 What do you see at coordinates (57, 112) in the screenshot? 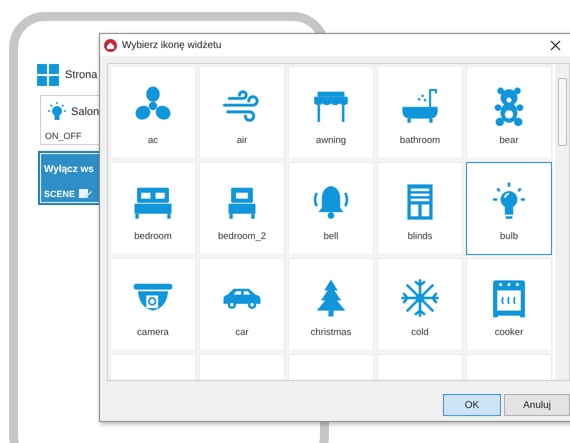
I see `bulb-icon` at bounding box center [57, 112].